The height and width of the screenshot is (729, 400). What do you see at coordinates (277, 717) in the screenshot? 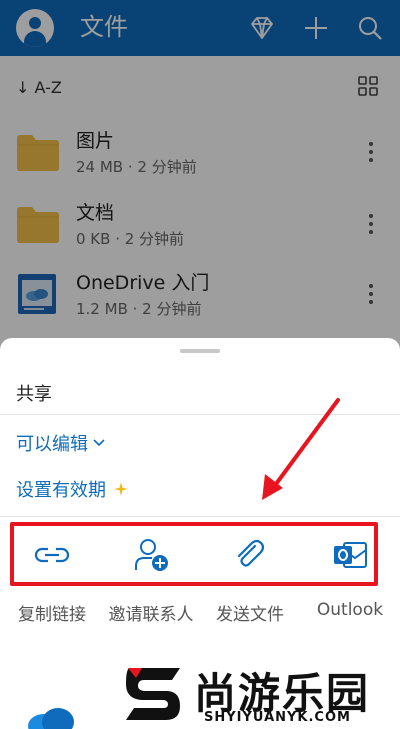
I see `watermark-url: SHYIYUANYK.COM` at bounding box center [277, 717].